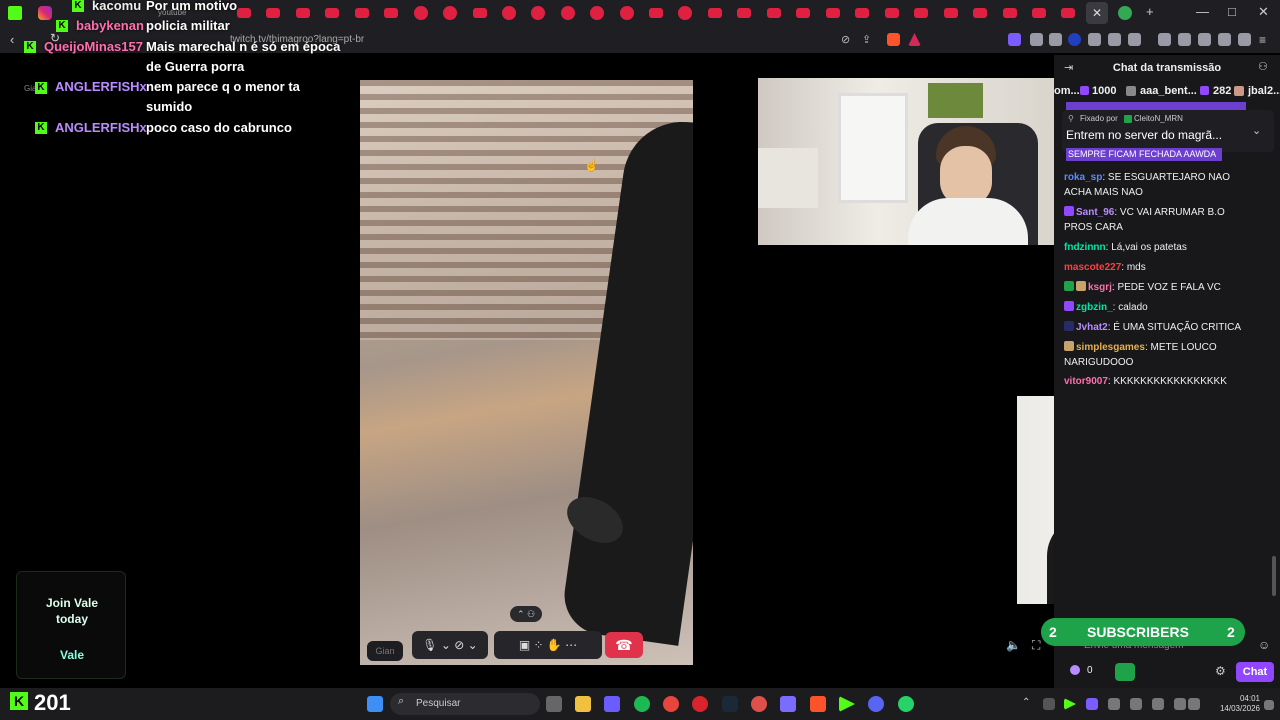  I want to click on back-icon: ‹, so click(12, 39).